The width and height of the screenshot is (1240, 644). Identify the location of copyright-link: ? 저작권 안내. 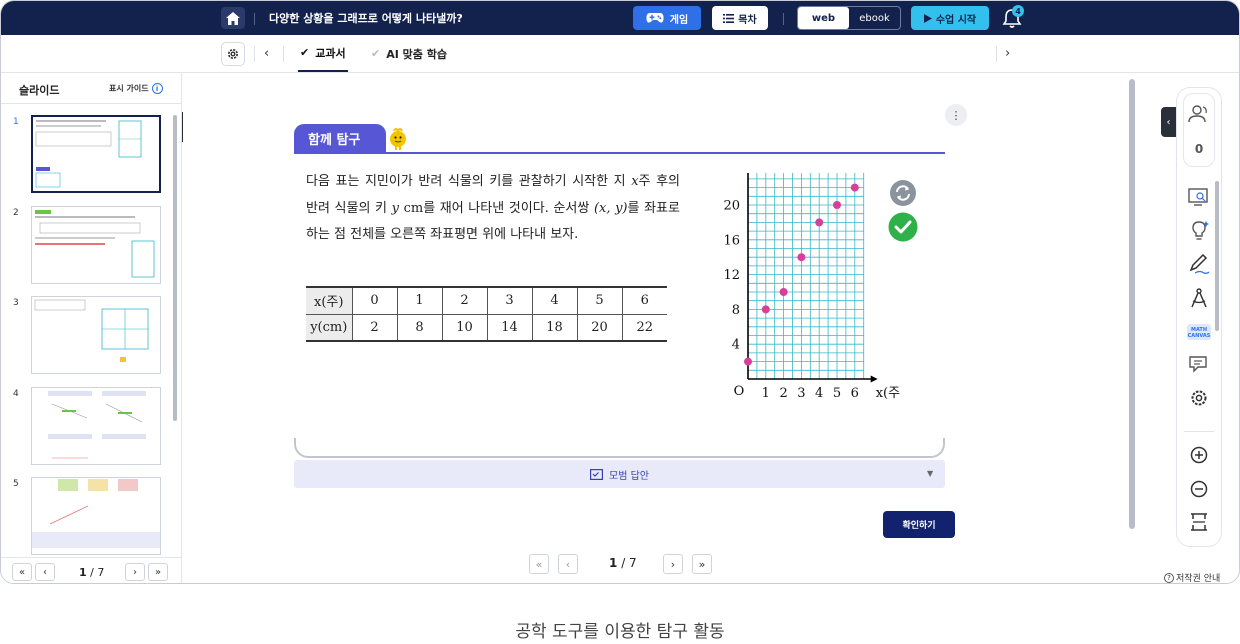
(1192, 577).